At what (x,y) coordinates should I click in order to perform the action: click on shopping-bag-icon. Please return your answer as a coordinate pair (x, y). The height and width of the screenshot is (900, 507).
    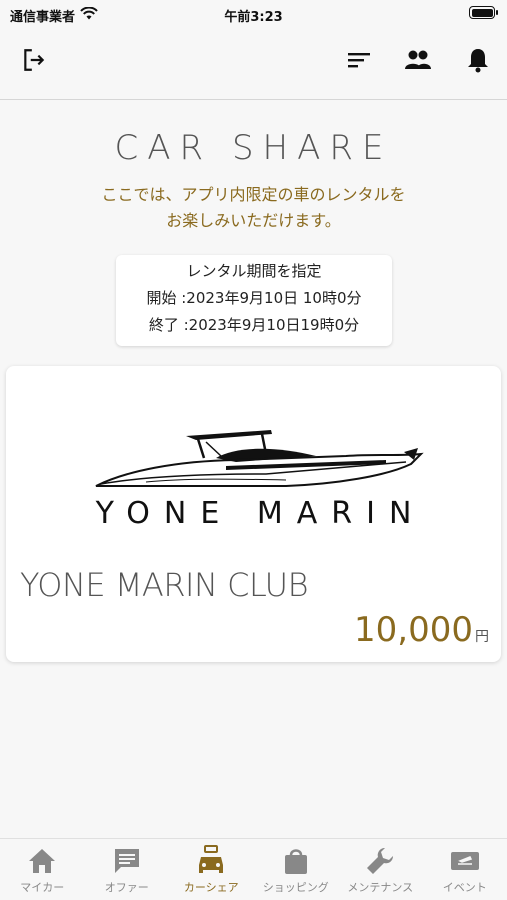
    Looking at the image, I should click on (296, 861).